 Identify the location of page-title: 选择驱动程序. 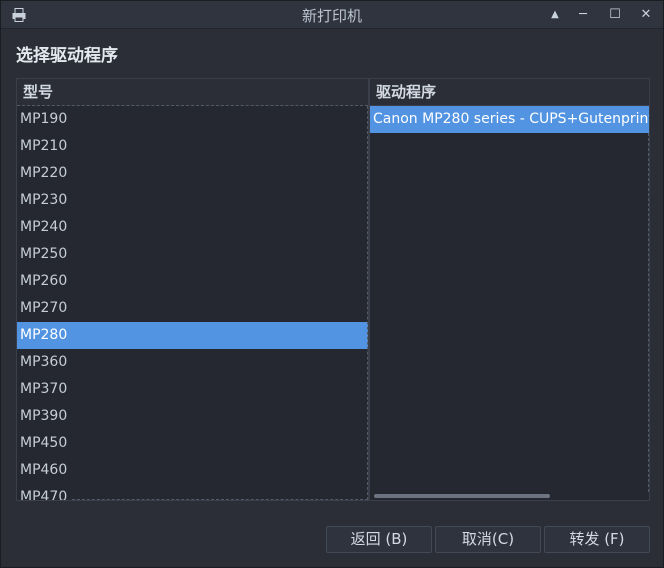
(67, 56).